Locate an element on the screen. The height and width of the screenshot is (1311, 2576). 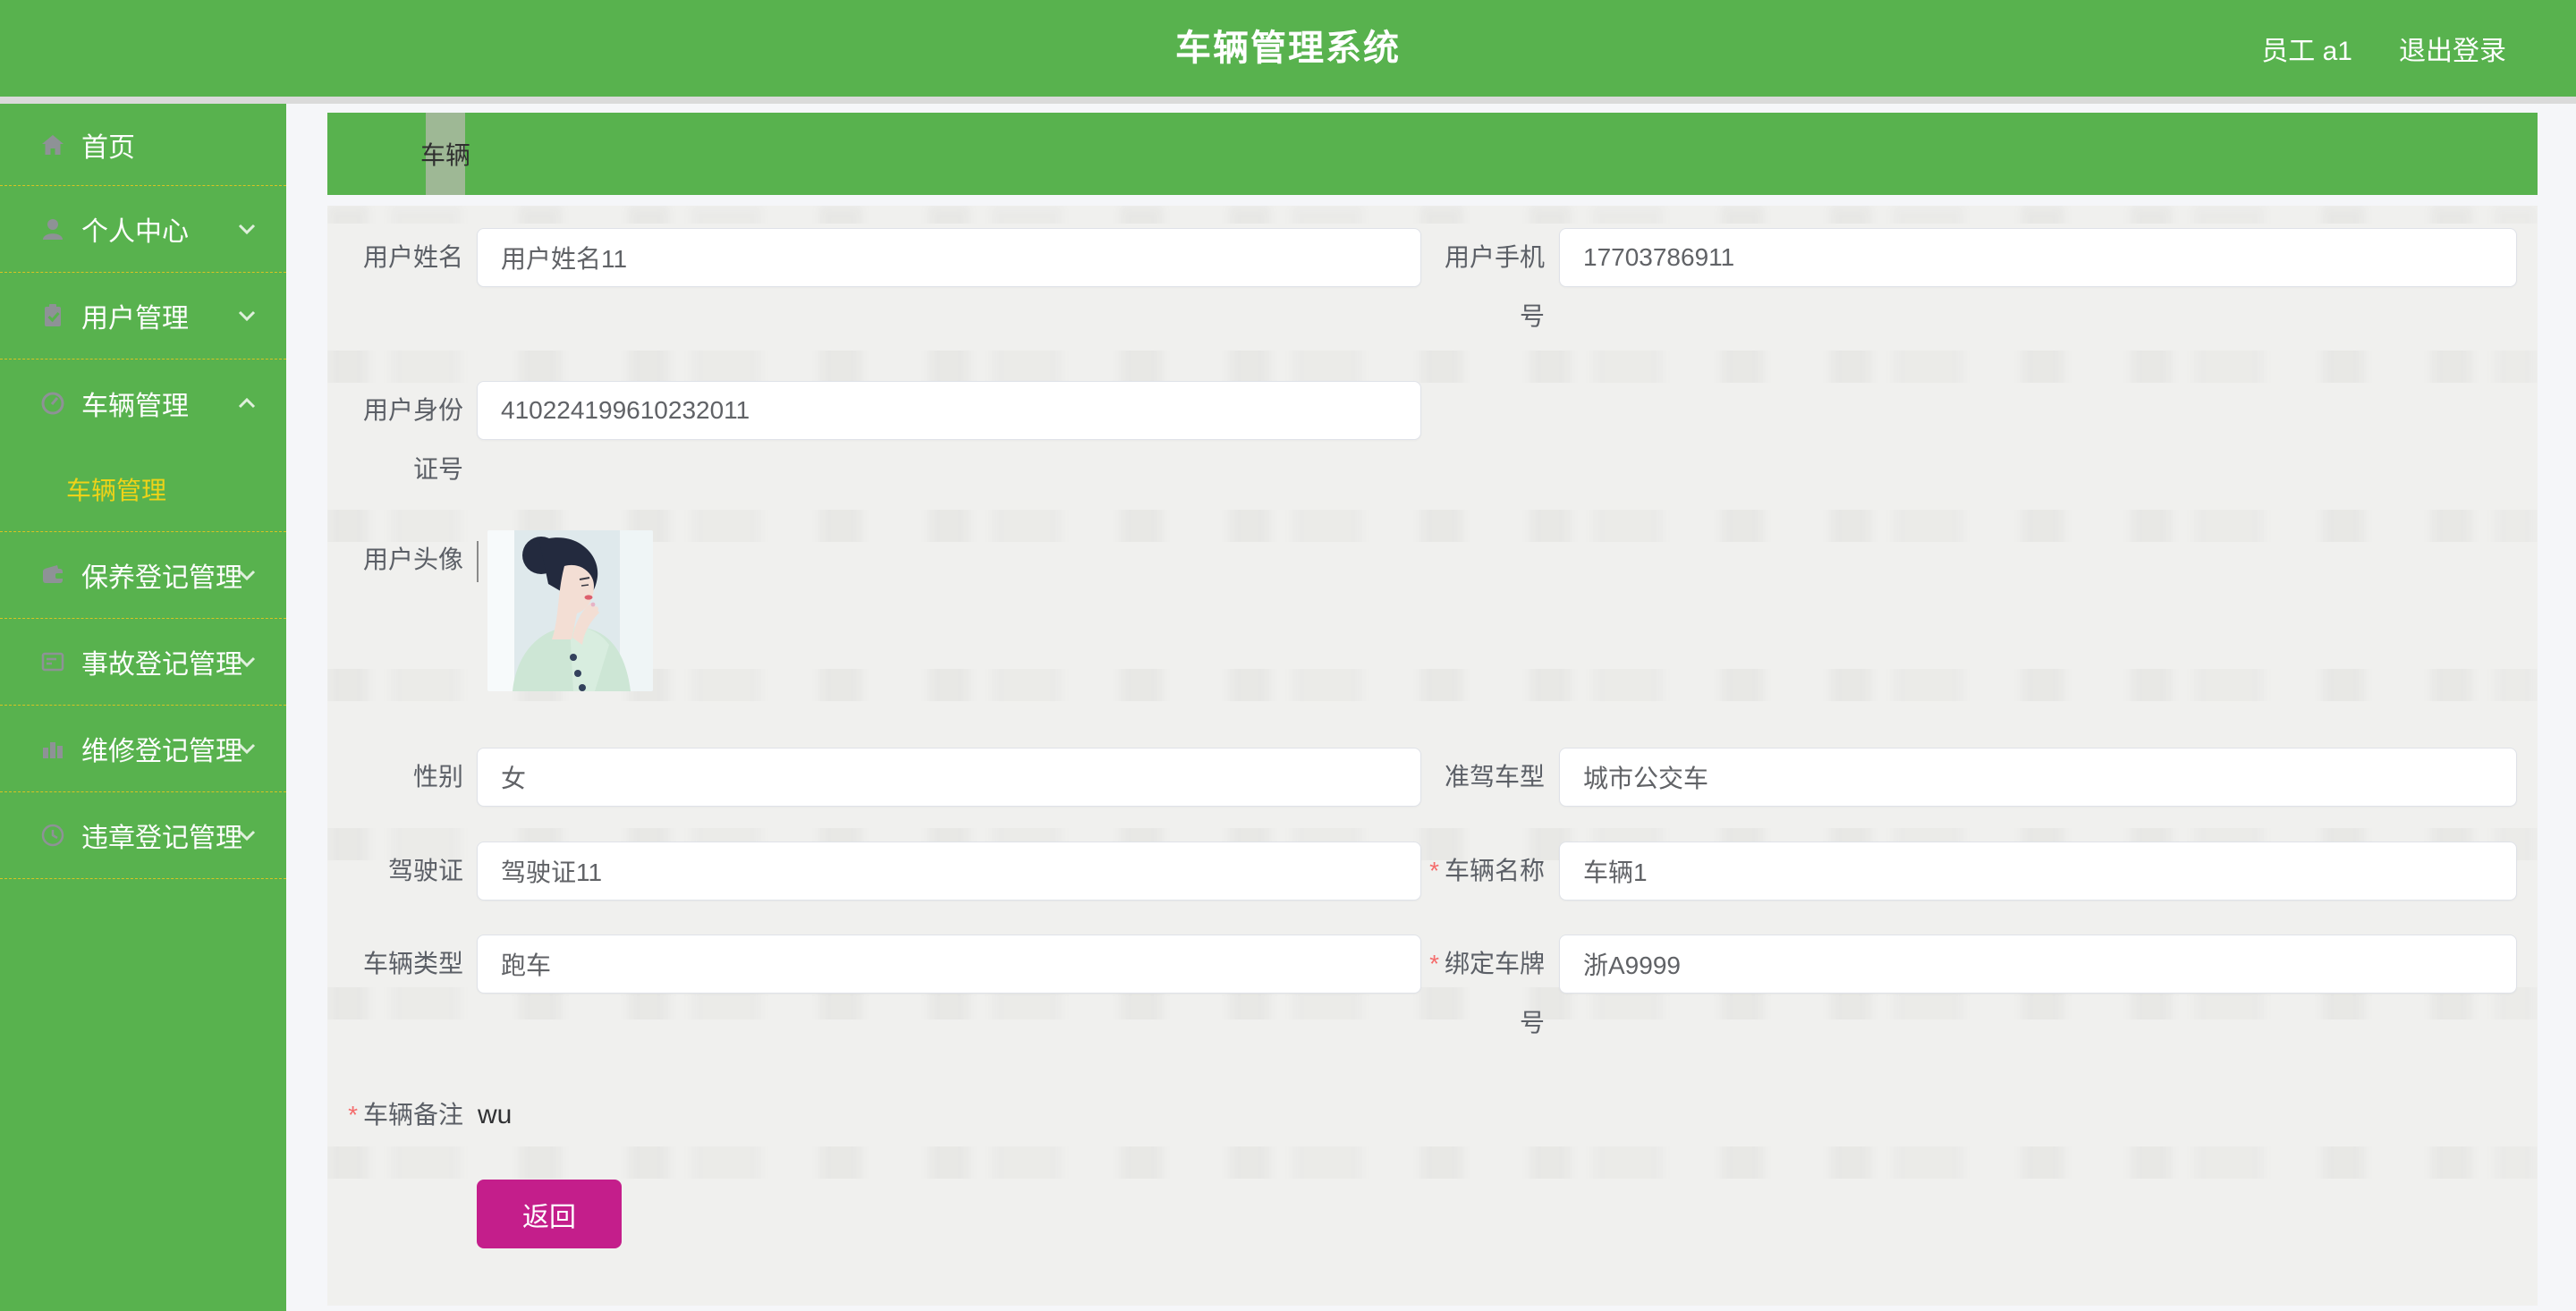
clock-icon is located at coordinates (52, 835).